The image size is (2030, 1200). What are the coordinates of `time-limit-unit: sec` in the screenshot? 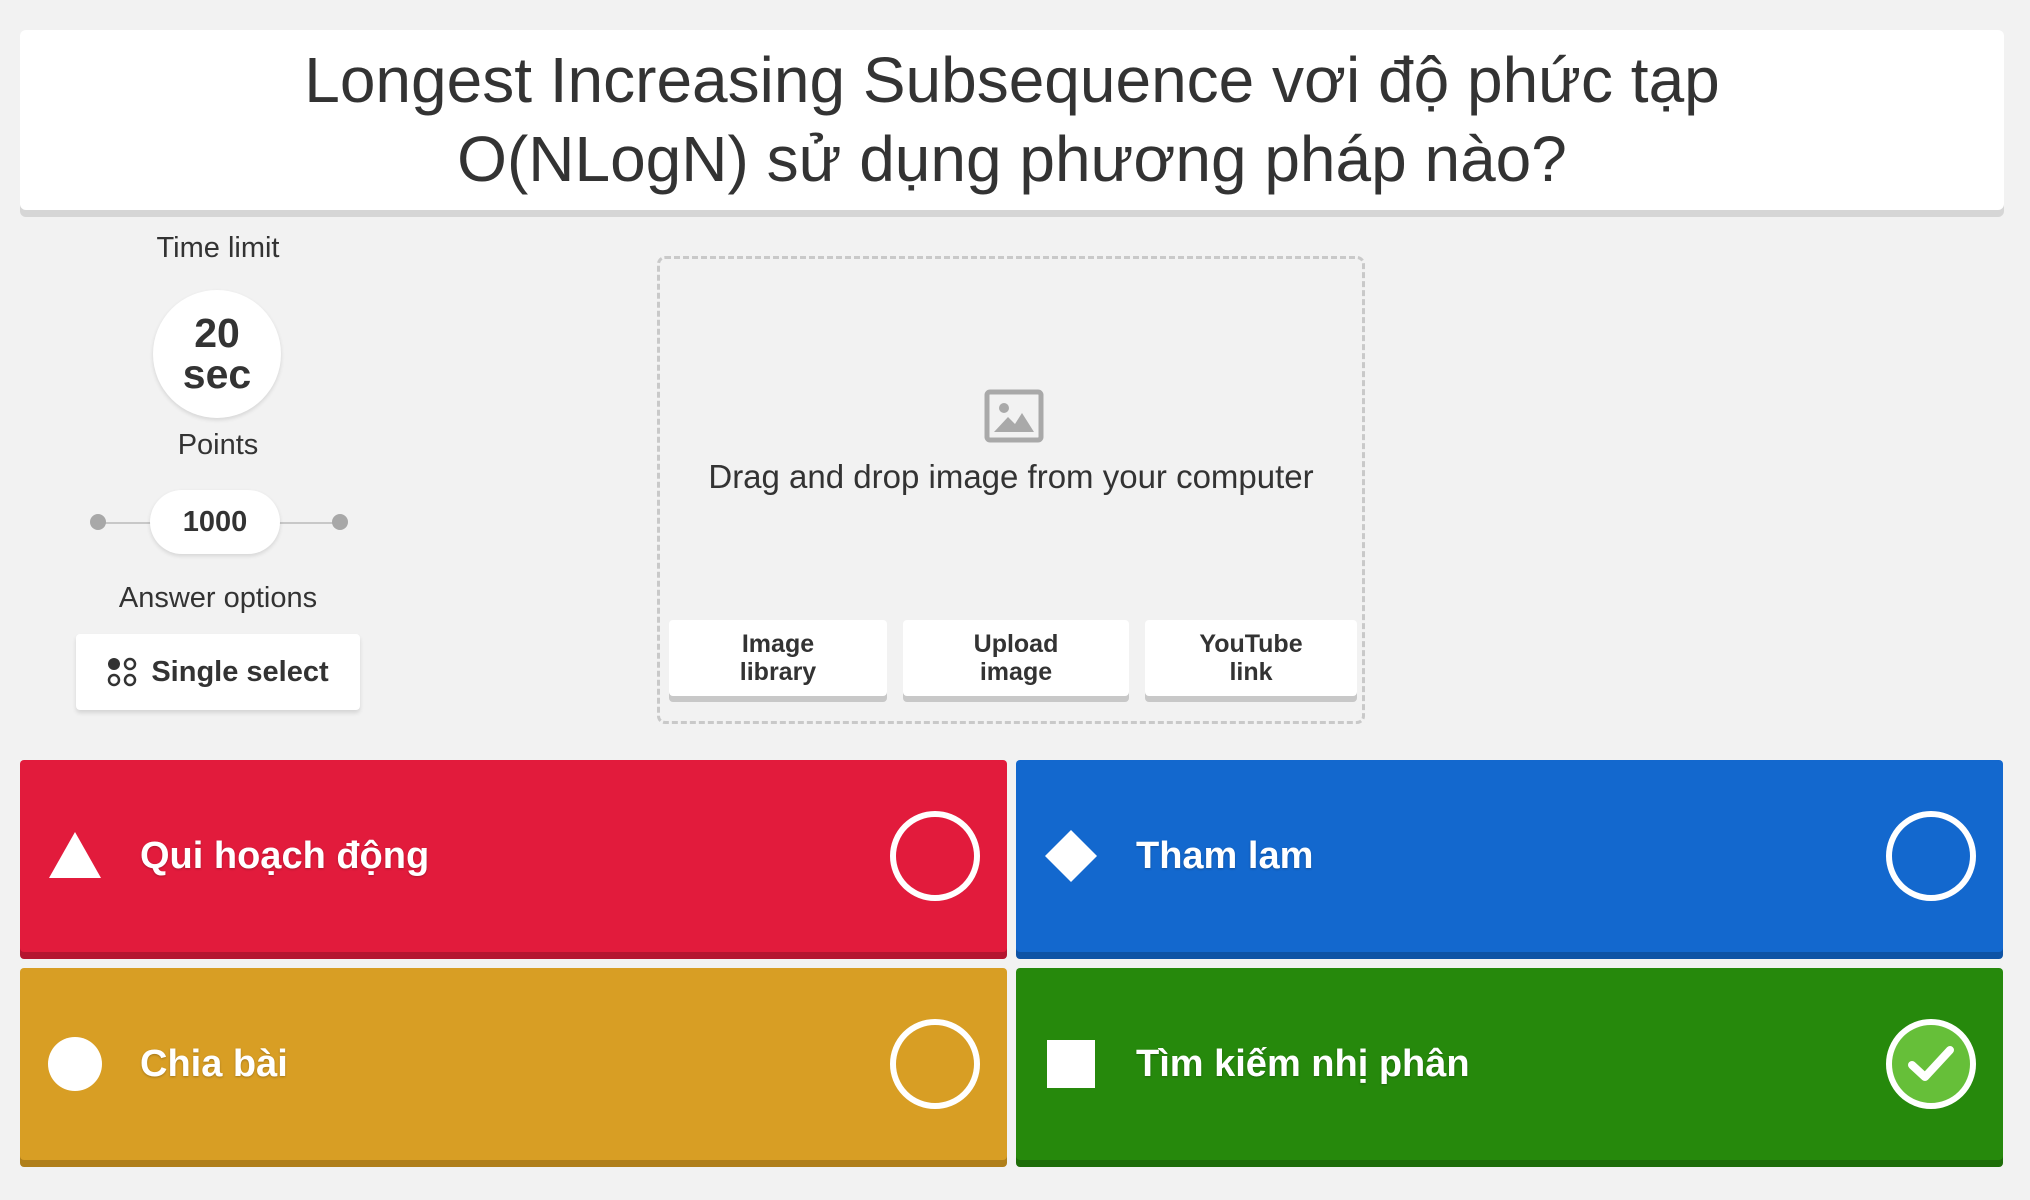 It's located at (217, 374).